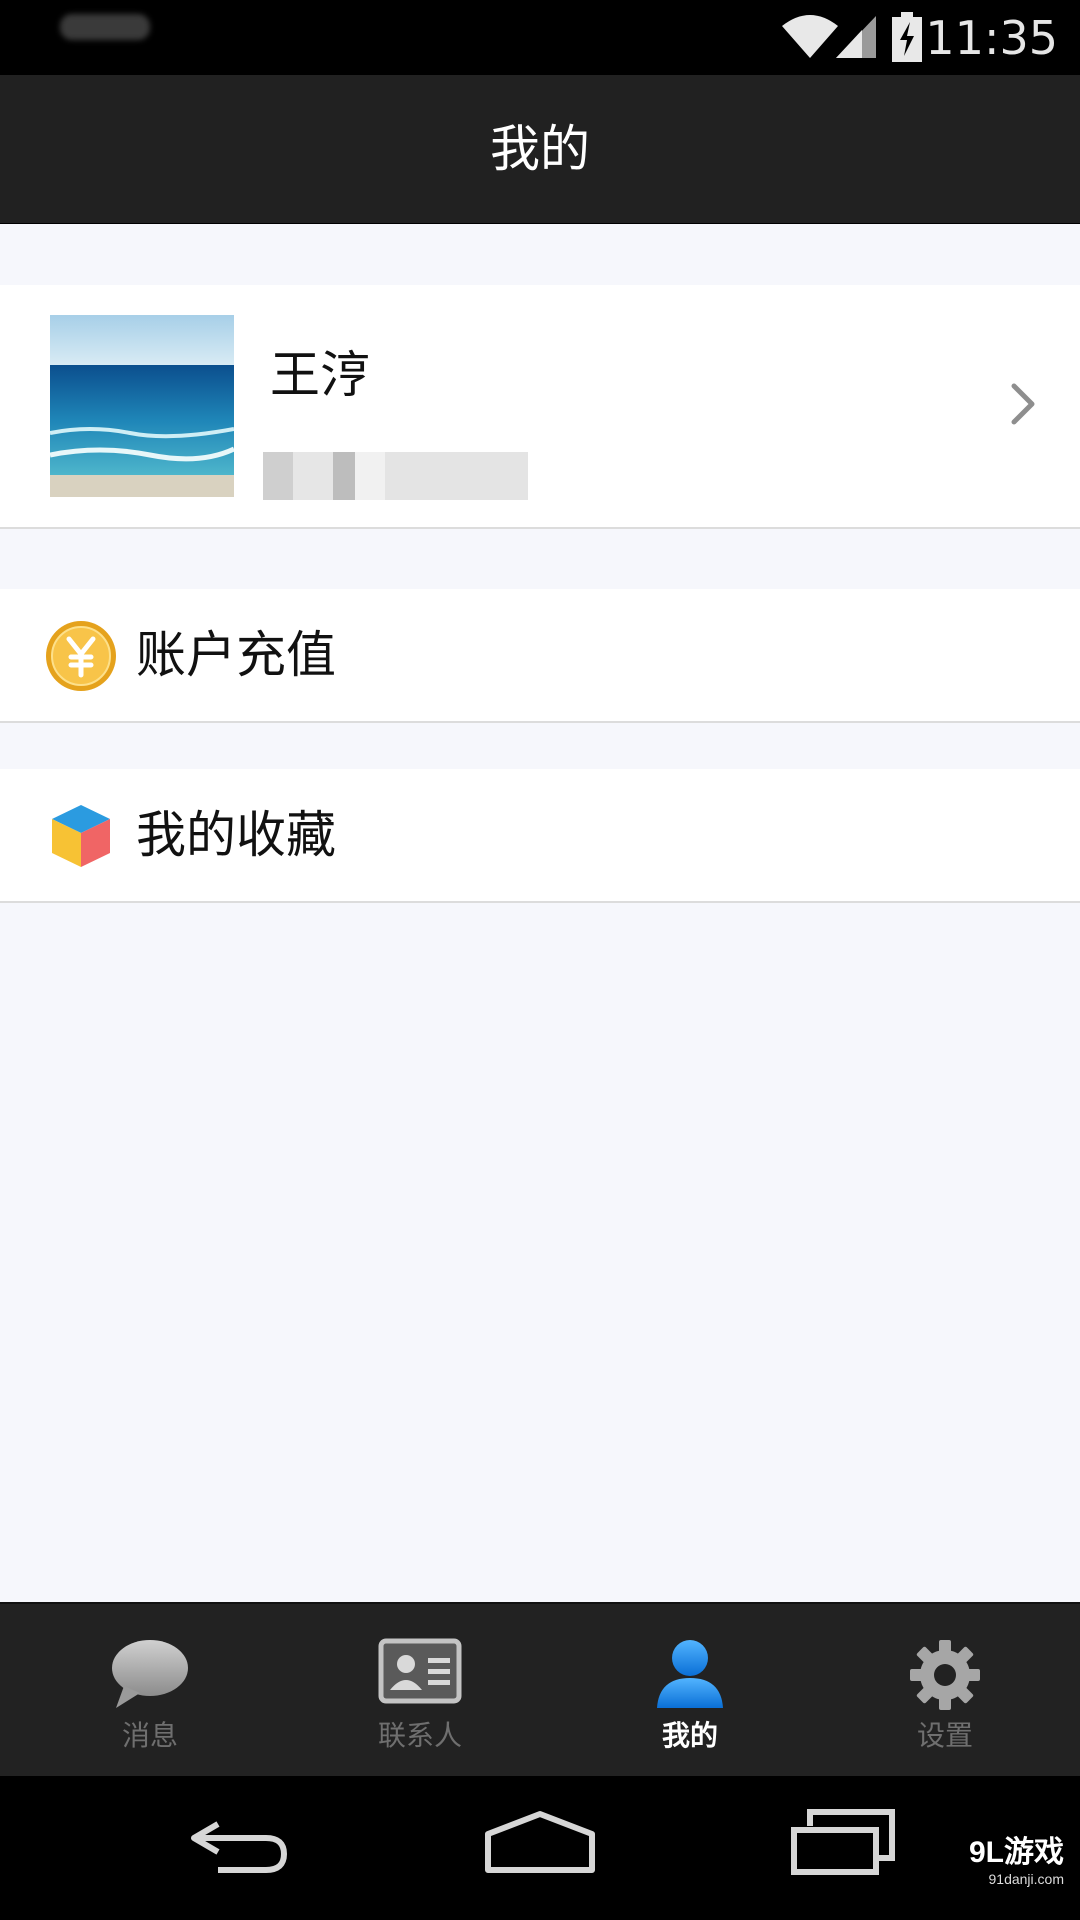 This screenshot has width=1080, height=1920. Describe the element at coordinates (810, 36) in the screenshot. I see `wifi-icon` at that location.